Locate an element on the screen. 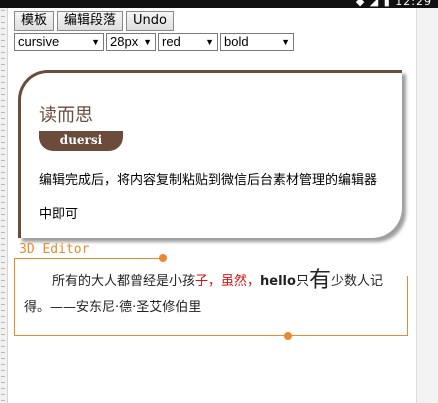 The width and height of the screenshot is (438, 403). edit-paragraph-button: 编辑段落 is located at coordinates (90, 21).